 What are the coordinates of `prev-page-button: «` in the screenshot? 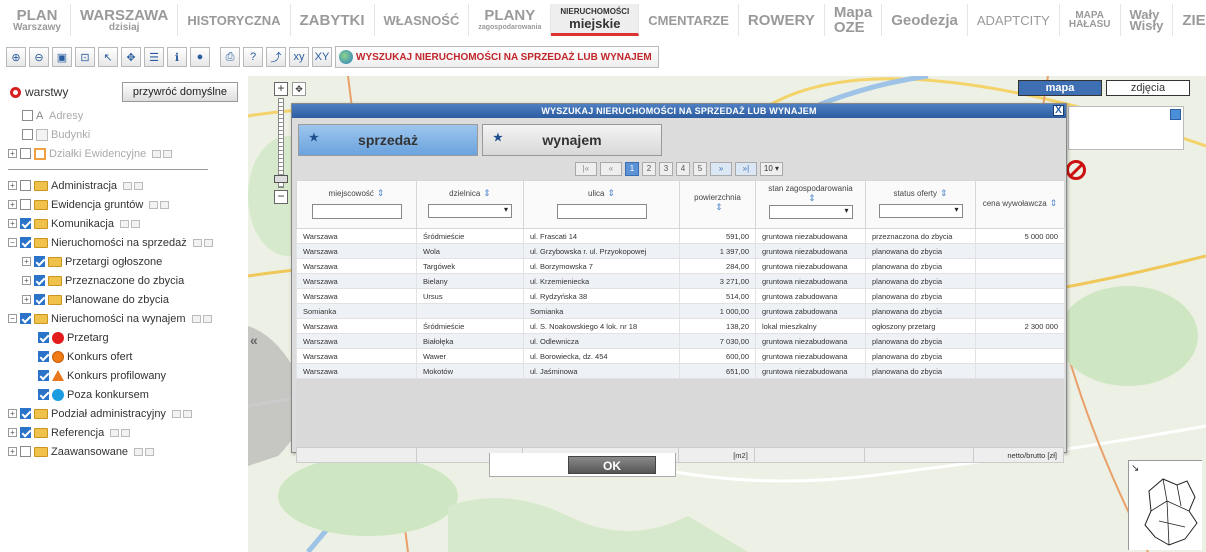 It's located at (610, 169).